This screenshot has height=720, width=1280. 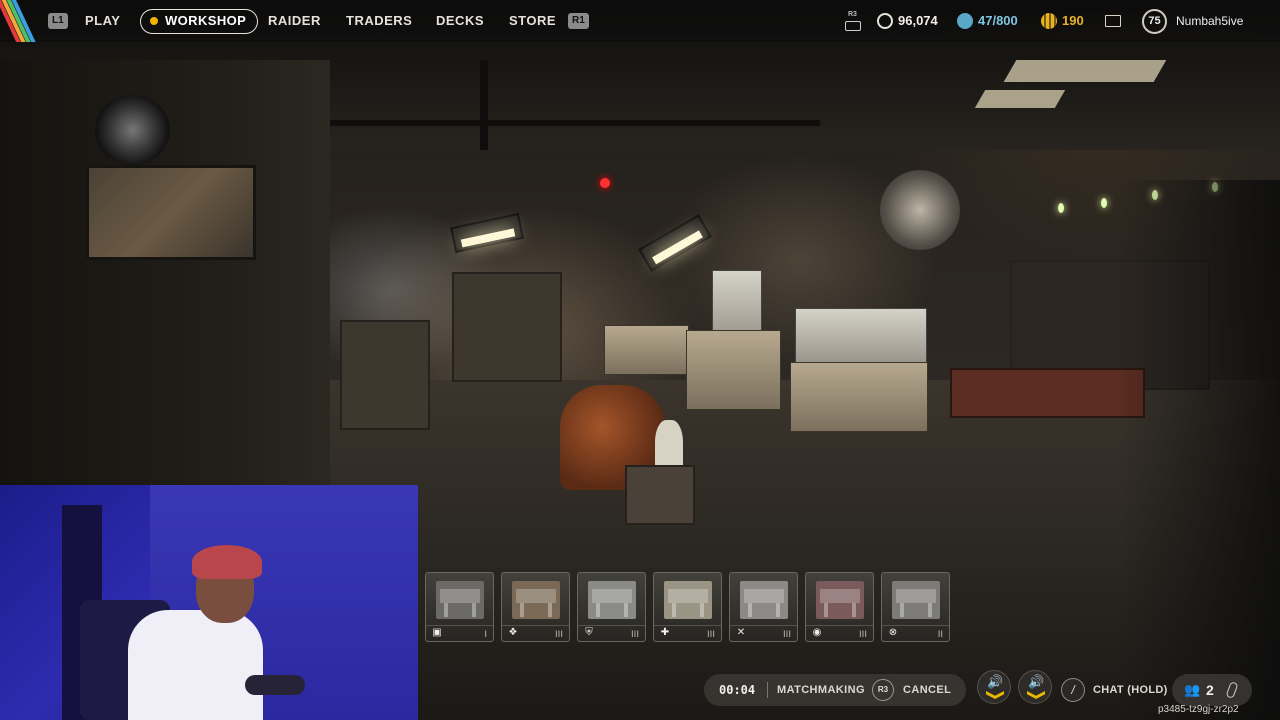 I want to click on tab-decks: DECKS, so click(x=460, y=21).